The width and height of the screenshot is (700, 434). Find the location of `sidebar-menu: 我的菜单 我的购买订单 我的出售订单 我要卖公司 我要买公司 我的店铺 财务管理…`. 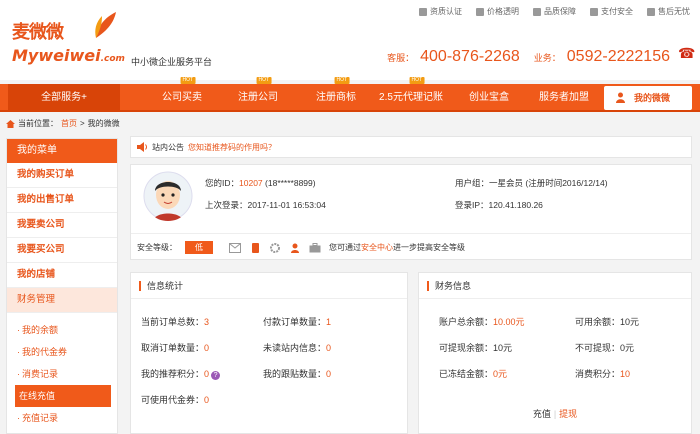

sidebar-menu: 我的菜单 我的购买订单 我的出售订单 我要卖公司 我要买公司 我的店铺 财务管理… is located at coordinates (62, 286).